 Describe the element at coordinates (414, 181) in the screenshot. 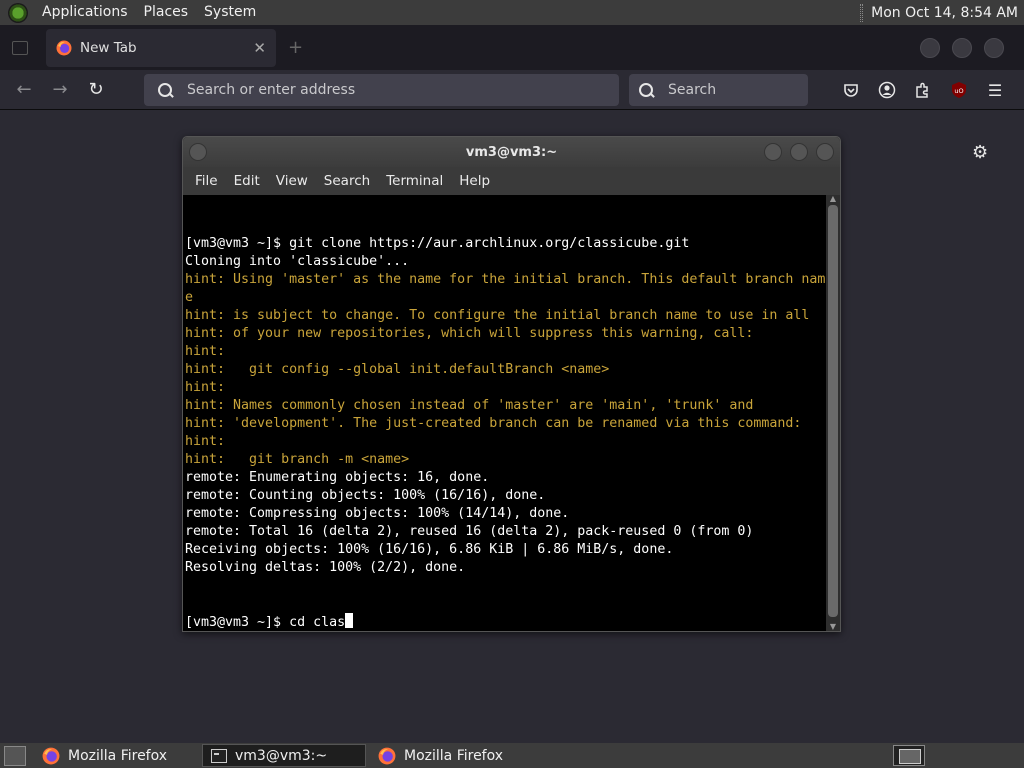

I see `menu-terminal: Terminal` at that location.